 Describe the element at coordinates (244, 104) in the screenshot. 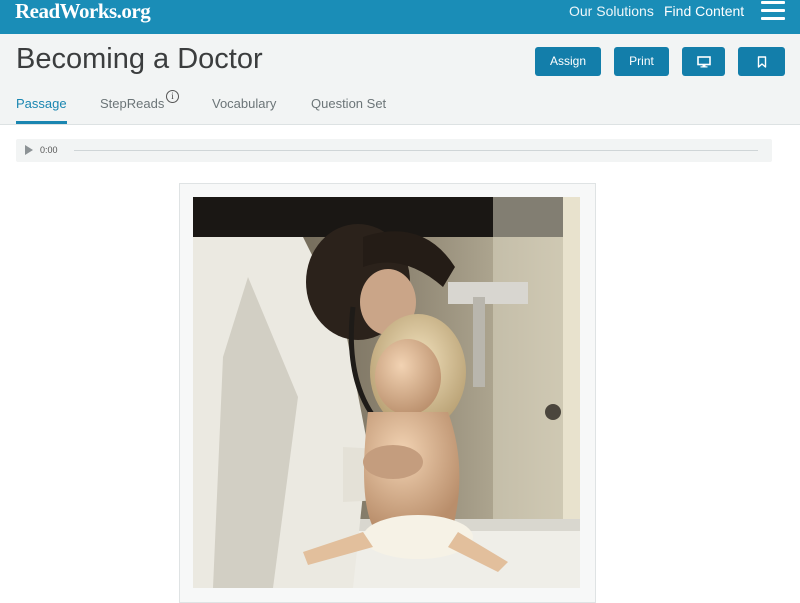

I see `tab-vocabulary: Vocabulary` at that location.